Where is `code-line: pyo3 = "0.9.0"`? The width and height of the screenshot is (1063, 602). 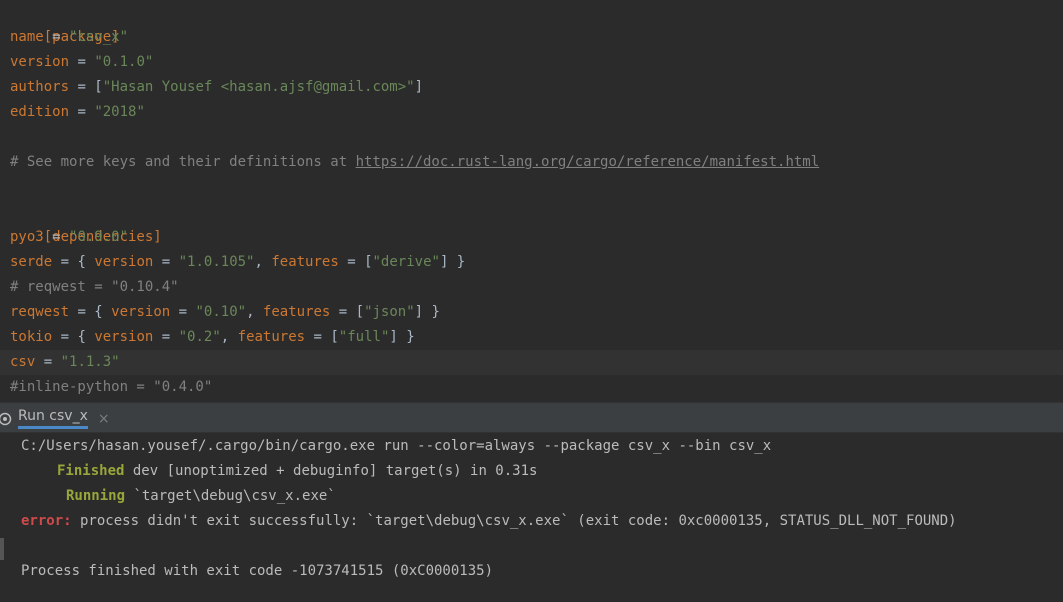
code-line: pyo3 = "0.9.0" is located at coordinates (69, 237).